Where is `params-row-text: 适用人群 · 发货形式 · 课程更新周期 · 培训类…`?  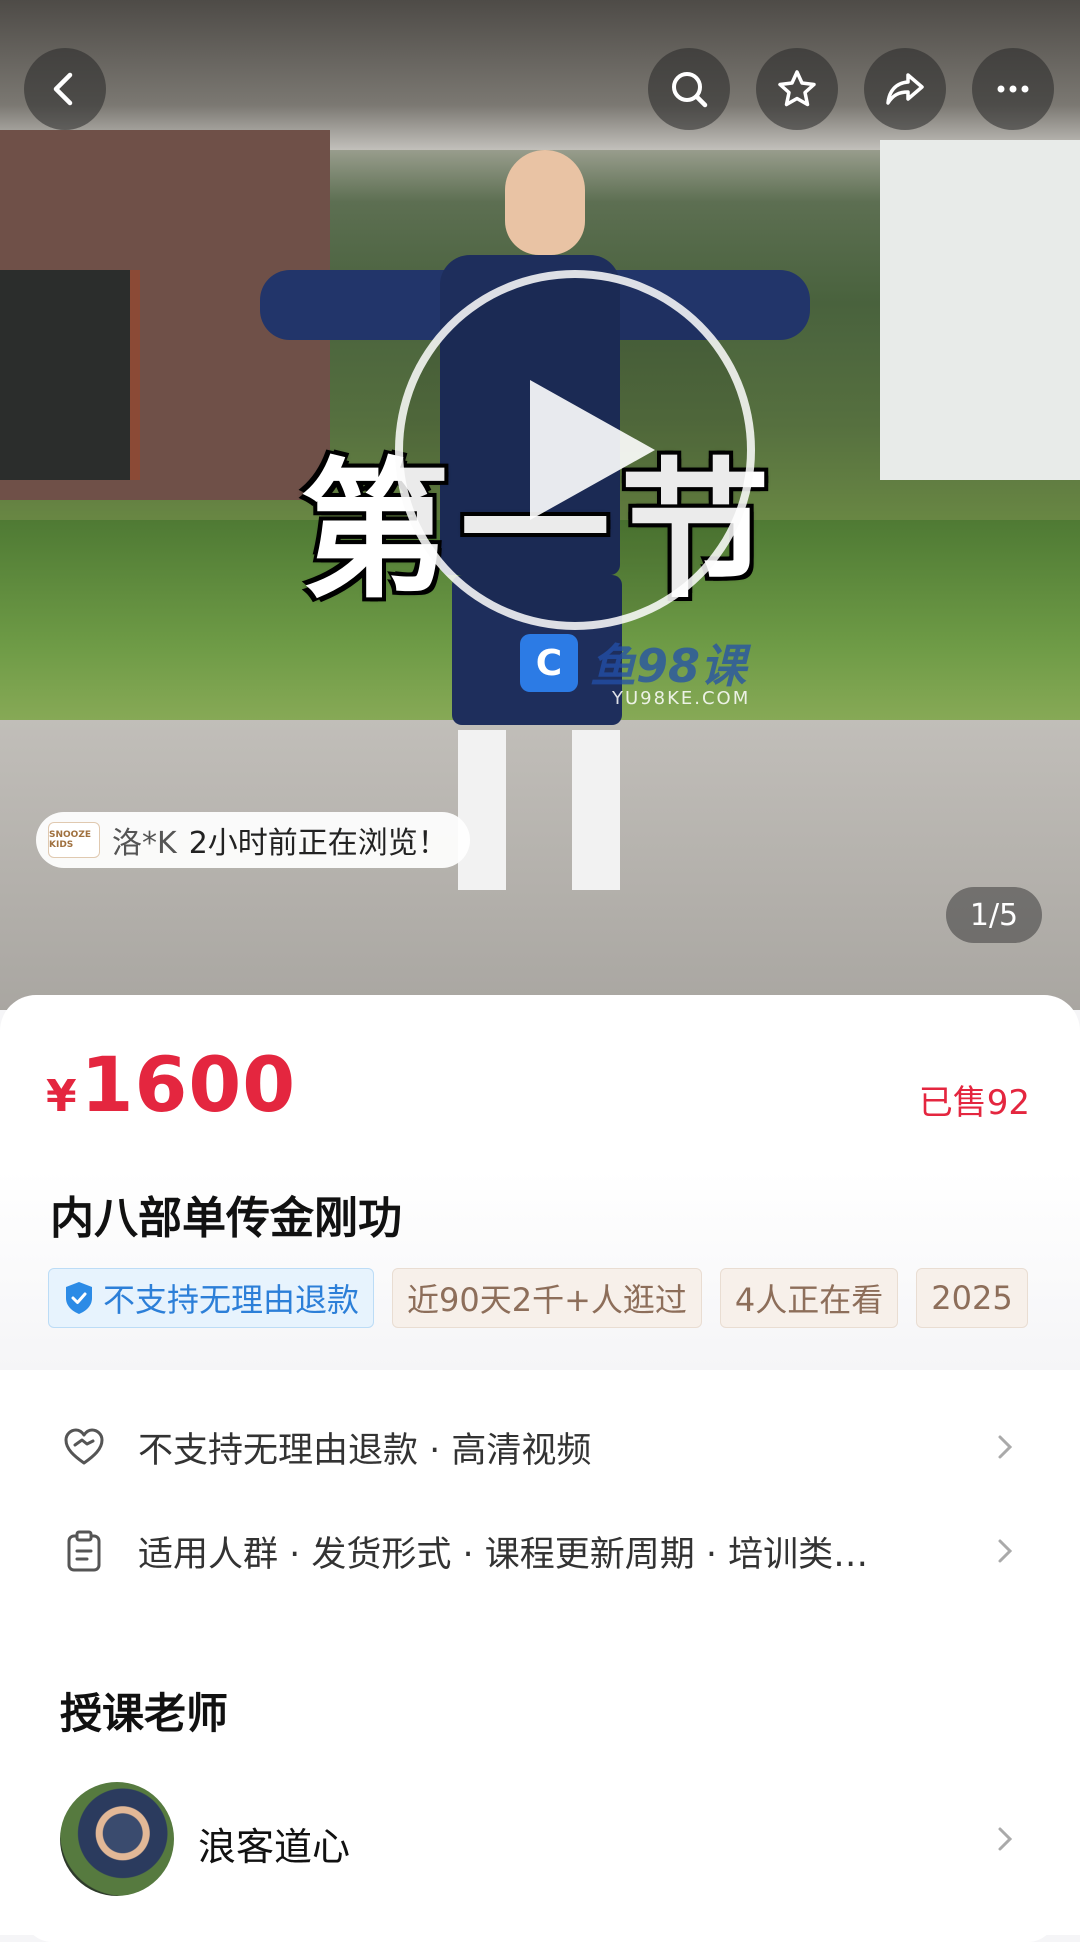
params-row-text: 适用人群 · 发货形式 · 课程更新周期 · 培训类… is located at coordinates (503, 1554).